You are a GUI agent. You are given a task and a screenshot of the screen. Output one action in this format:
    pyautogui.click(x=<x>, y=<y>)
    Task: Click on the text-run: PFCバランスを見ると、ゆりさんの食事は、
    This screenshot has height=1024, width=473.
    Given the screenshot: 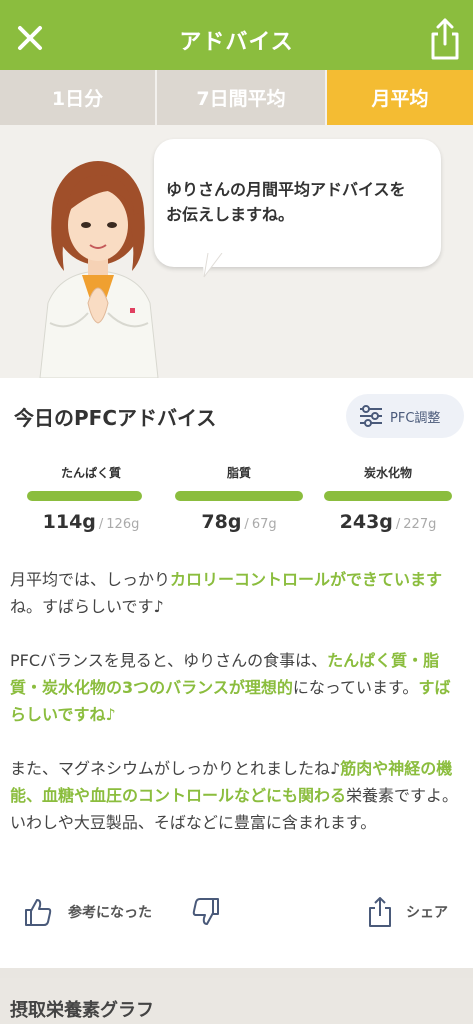 What is the action you would take?
    pyautogui.click(x=169, y=660)
    